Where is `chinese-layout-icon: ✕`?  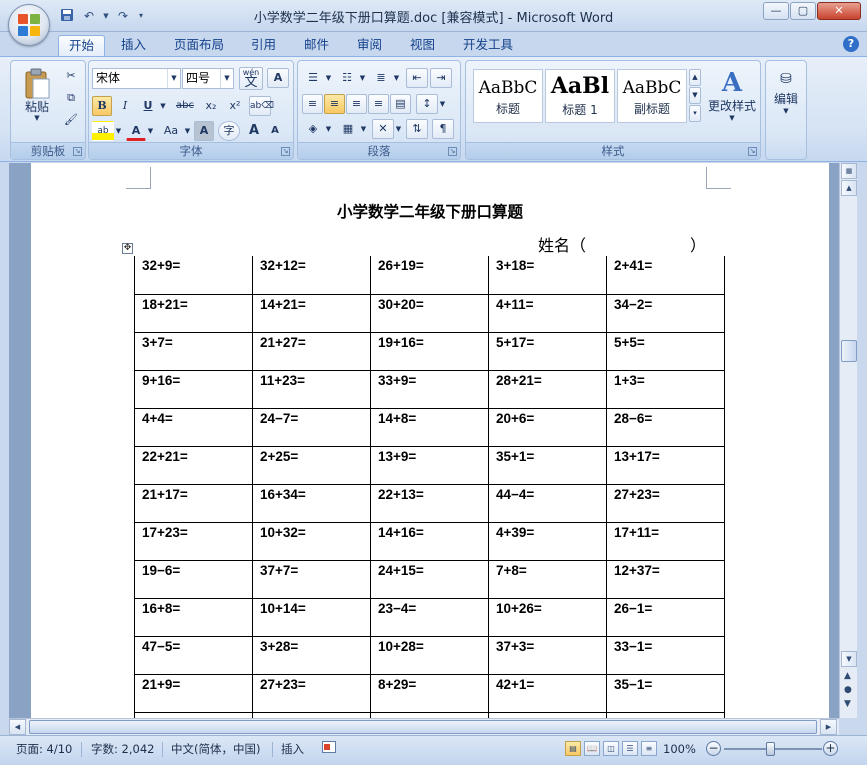 chinese-layout-icon: ✕ is located at coordinates (383, 129).